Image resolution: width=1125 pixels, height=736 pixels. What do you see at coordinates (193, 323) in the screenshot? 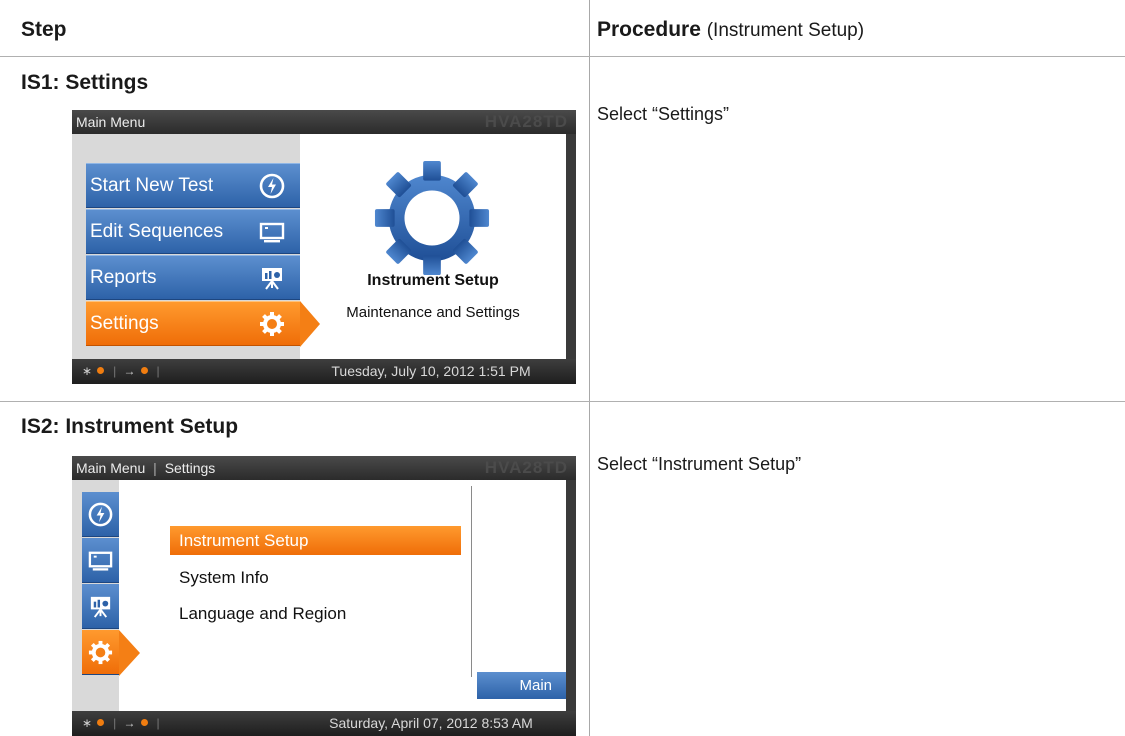
I see `settings-button: Settings` at bounding box center [193, 323].